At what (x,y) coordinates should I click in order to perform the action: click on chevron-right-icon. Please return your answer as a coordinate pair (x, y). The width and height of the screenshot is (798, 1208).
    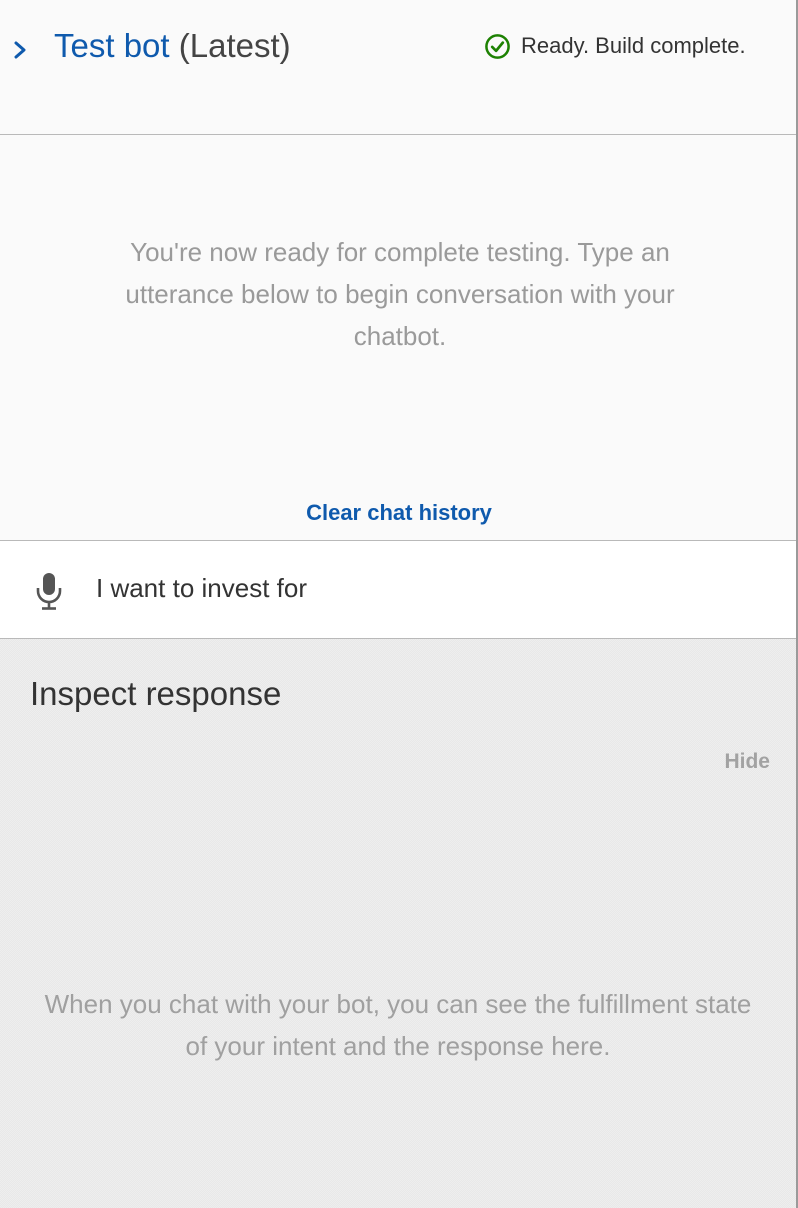
    Looking at the image, I should click on (21, 49).